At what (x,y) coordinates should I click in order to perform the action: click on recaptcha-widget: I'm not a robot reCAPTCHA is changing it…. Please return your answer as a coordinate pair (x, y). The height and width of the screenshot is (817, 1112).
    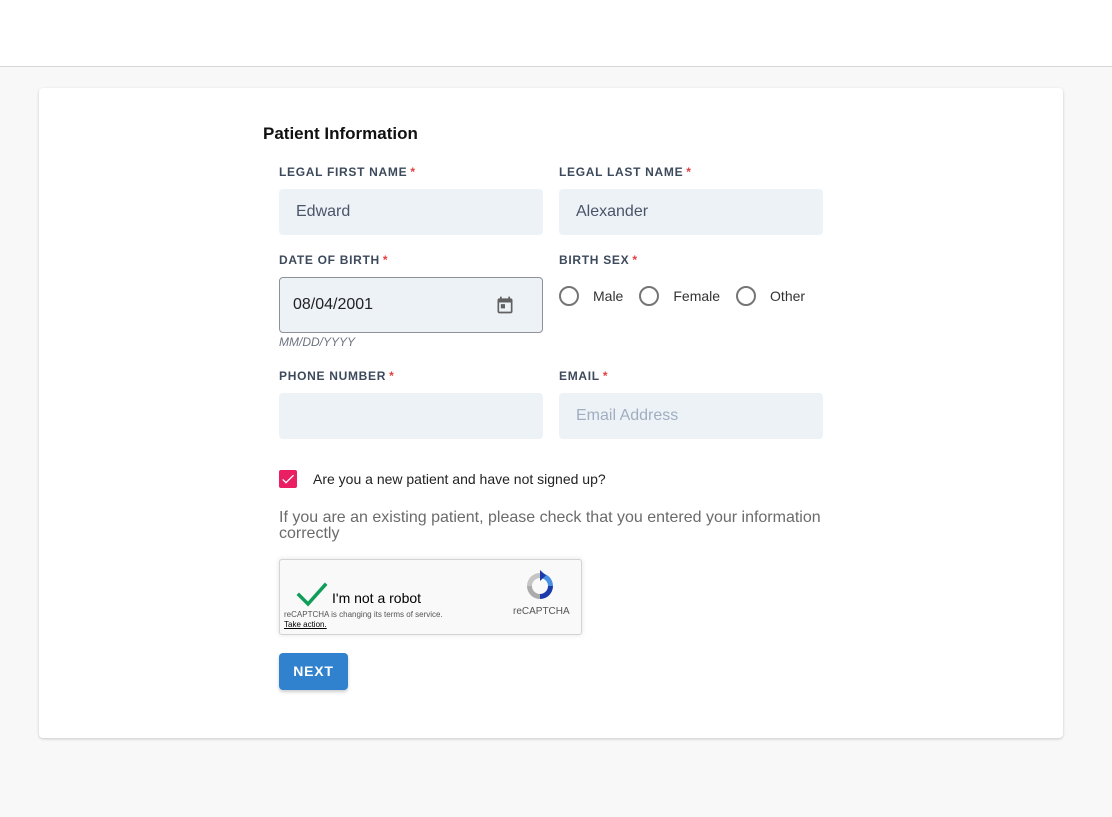
    Looking at the image, I should click on (430, 597).